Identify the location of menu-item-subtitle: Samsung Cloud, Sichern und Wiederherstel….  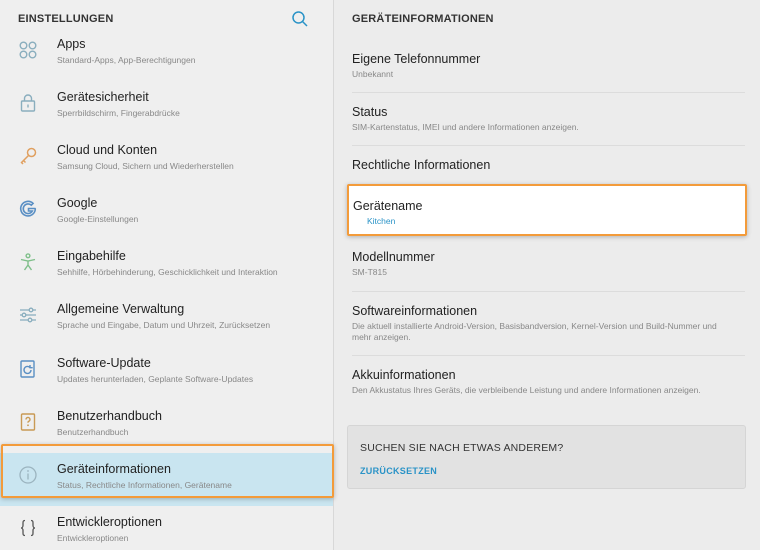
(145, 166).